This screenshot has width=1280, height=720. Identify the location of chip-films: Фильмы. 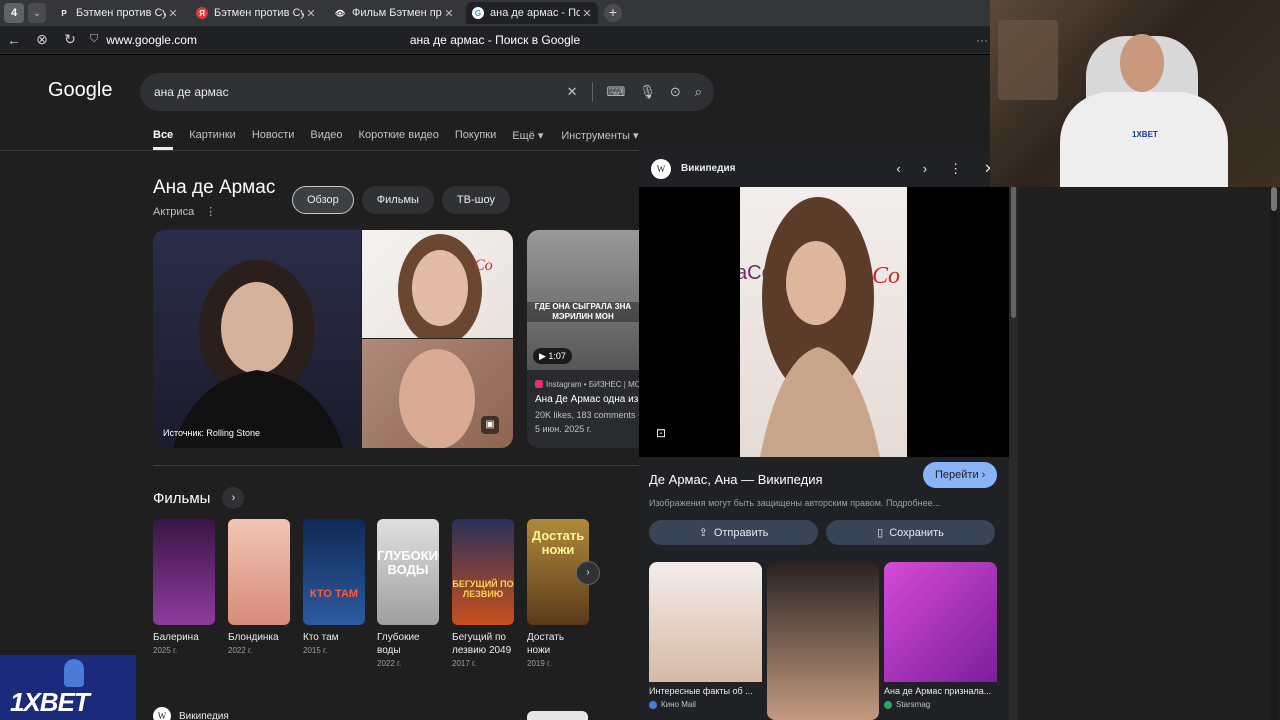
(397, 200).